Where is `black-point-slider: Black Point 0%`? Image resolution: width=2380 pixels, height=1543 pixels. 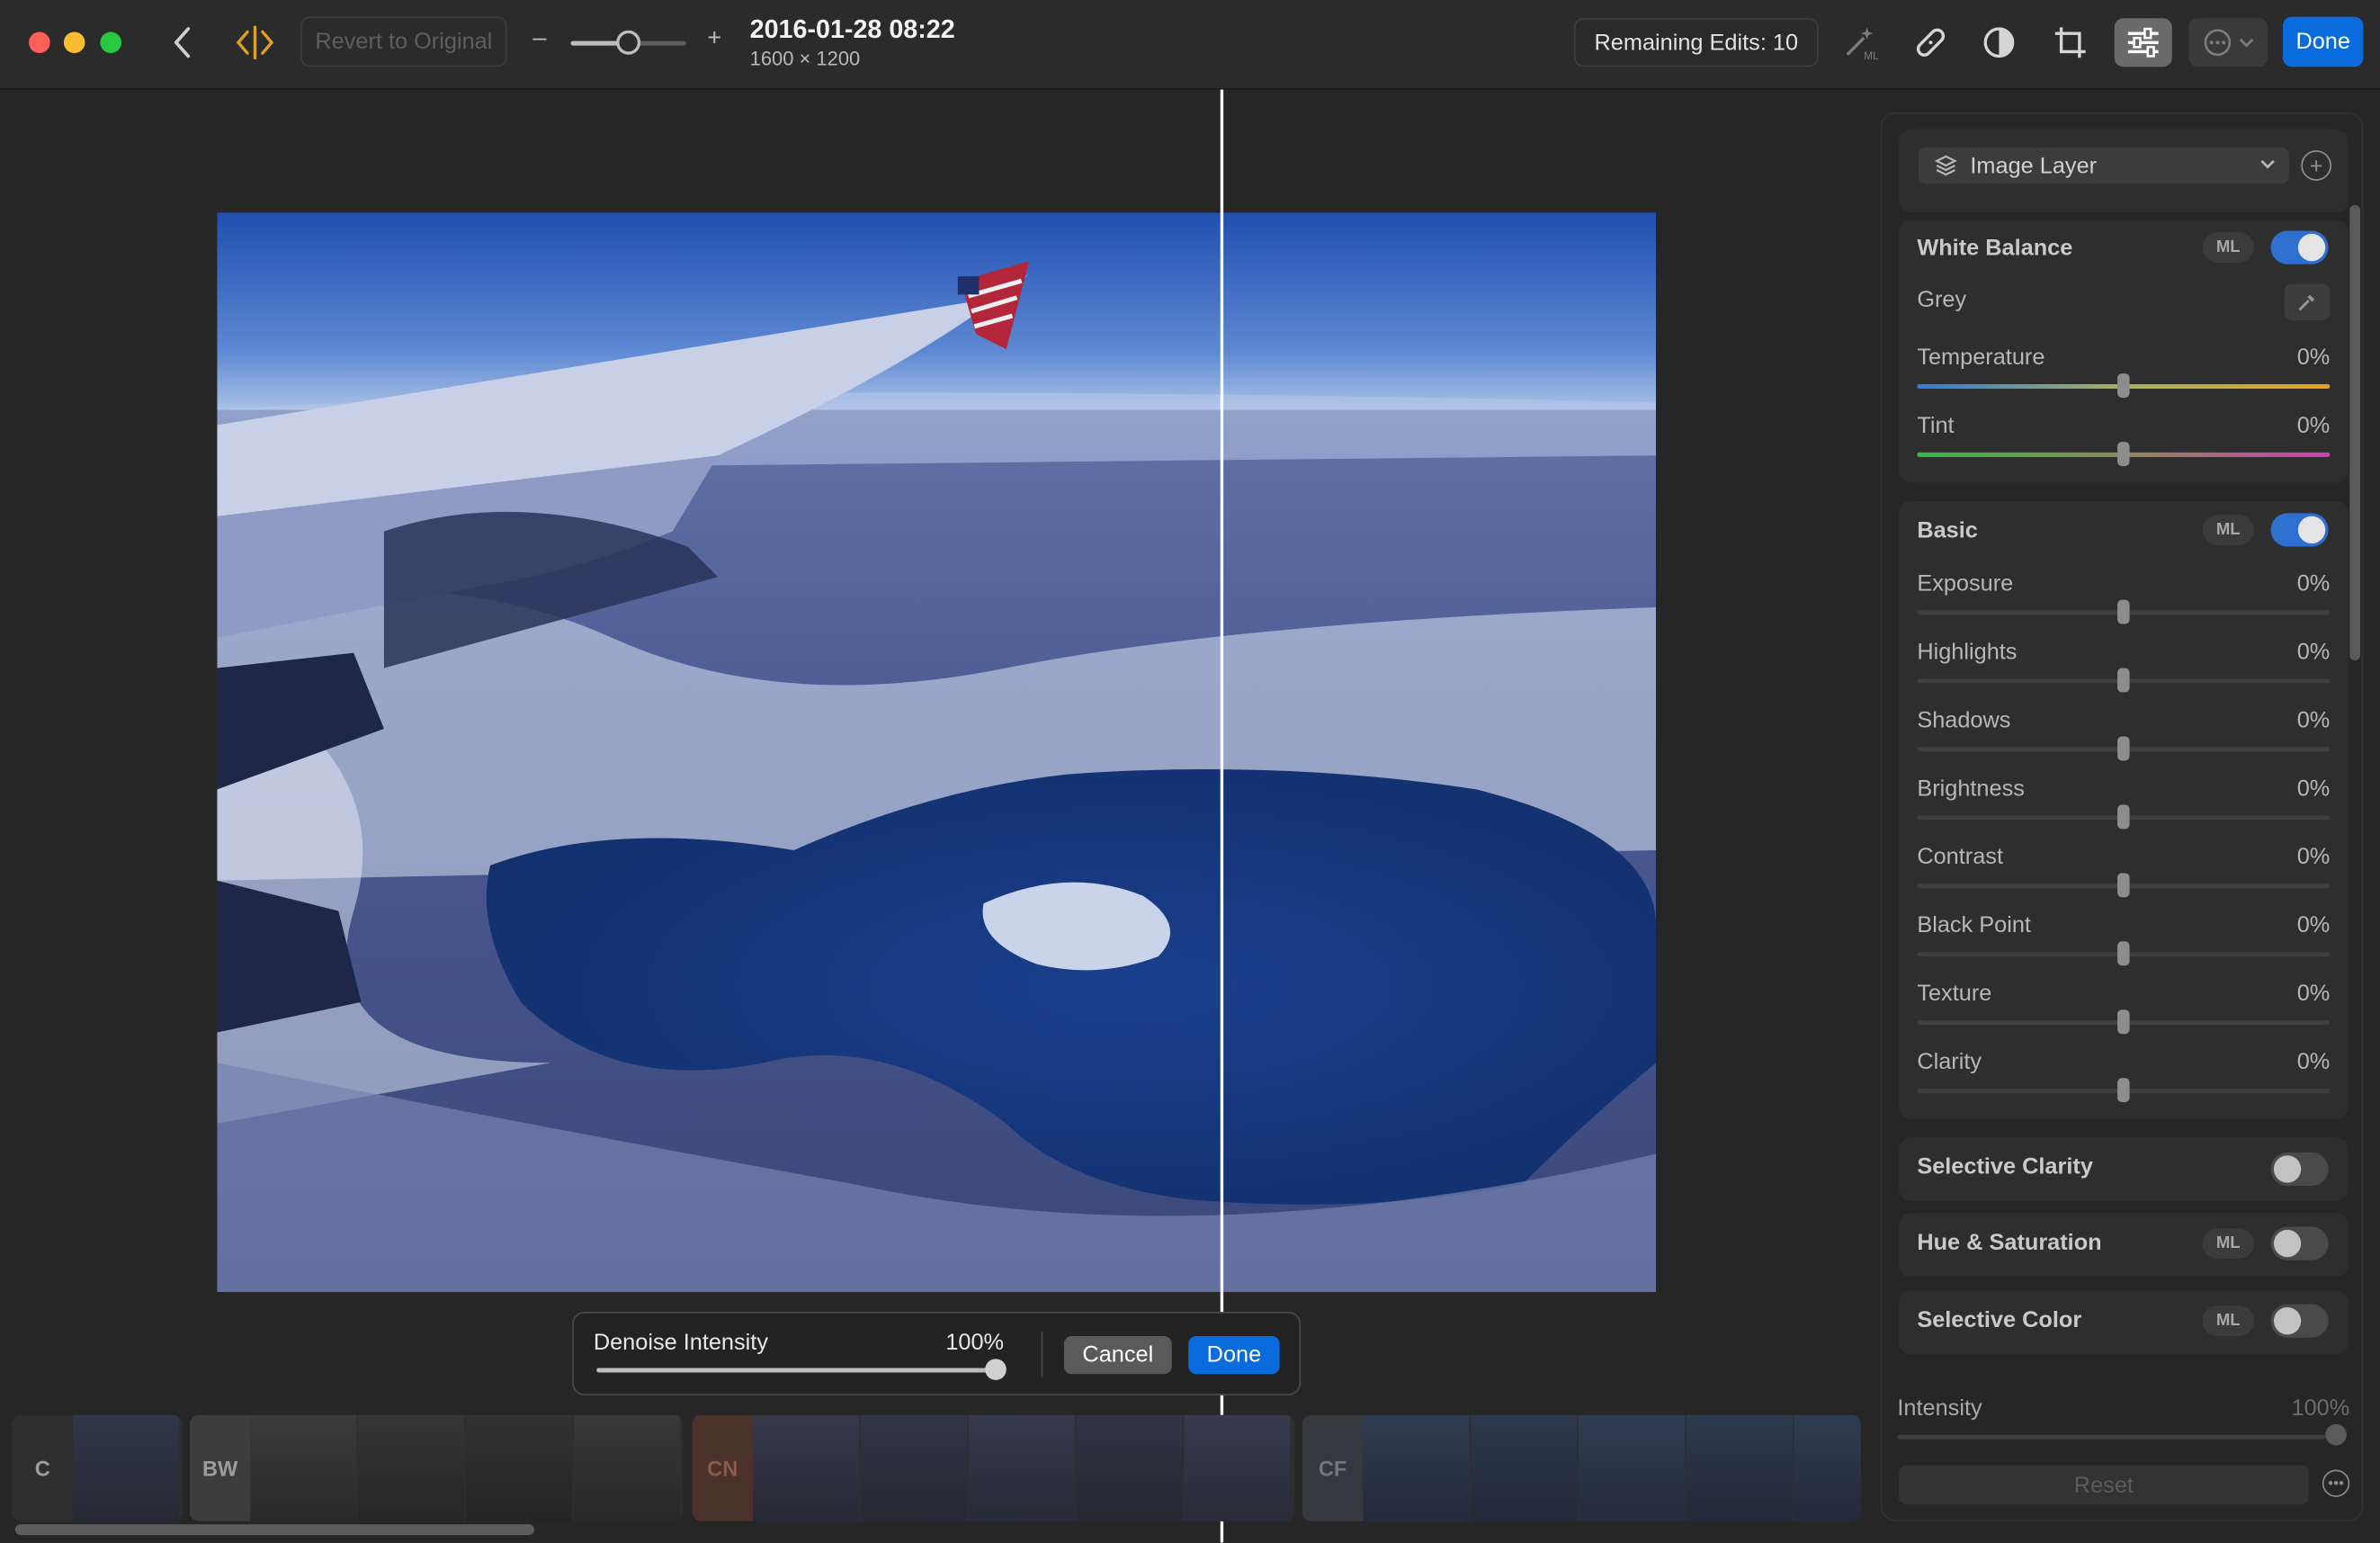 black-point-slider: Black Point 0% is located at coordinates (2124, 942).